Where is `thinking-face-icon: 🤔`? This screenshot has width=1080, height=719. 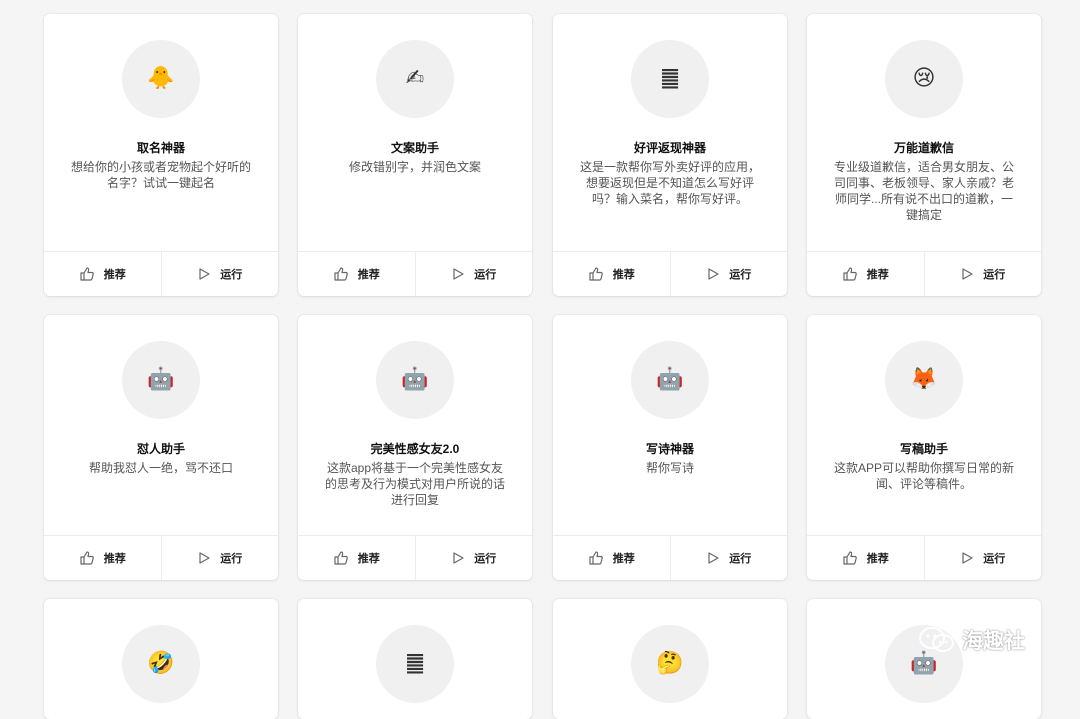 thinking-face-icon: 🤔 is located at coordinates (670, 664).